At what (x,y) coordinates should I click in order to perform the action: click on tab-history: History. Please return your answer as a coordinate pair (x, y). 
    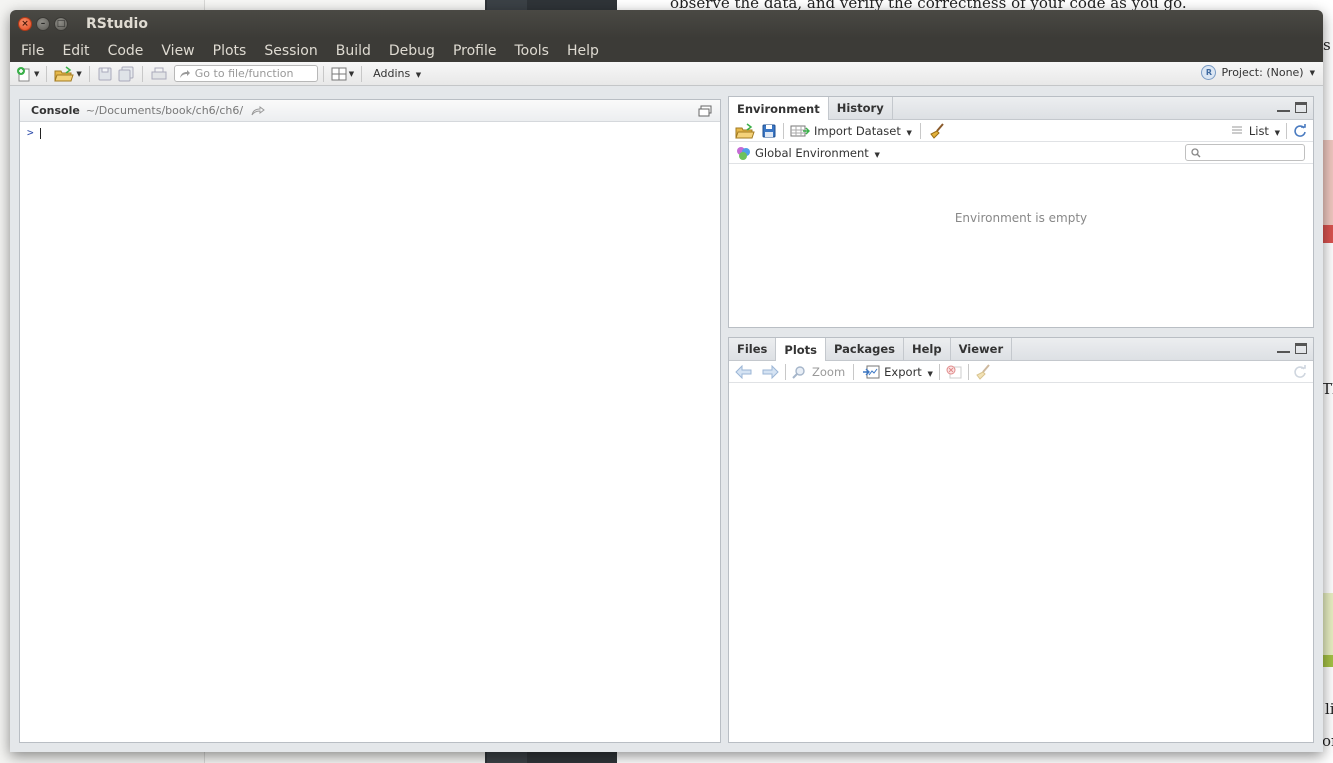
    Looking at the image, I should click on (861, 108).